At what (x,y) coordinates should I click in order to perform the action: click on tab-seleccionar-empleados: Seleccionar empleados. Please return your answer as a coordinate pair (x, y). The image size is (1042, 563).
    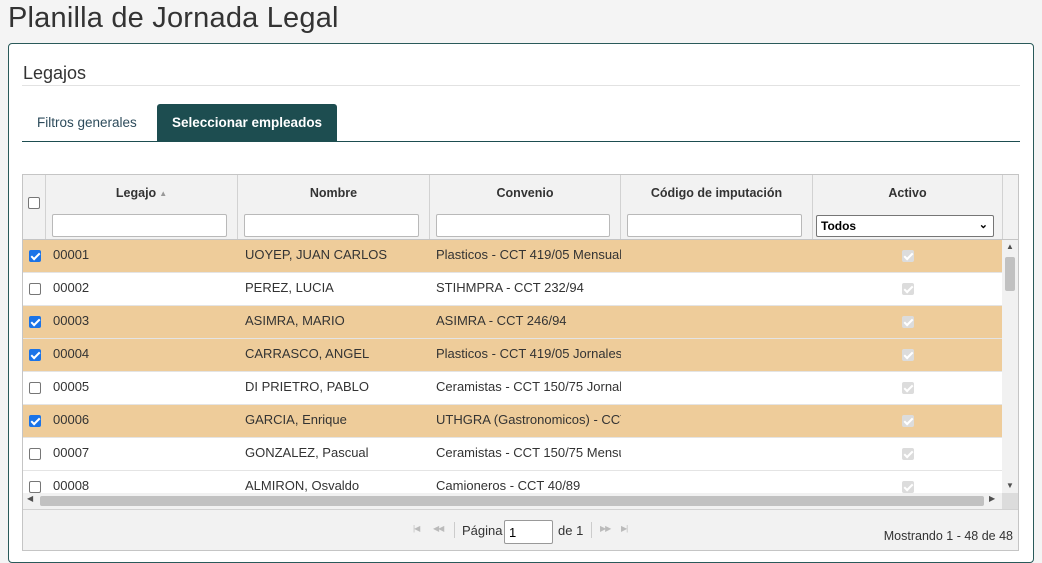
    Looking at the image, I should click on (247, 123).